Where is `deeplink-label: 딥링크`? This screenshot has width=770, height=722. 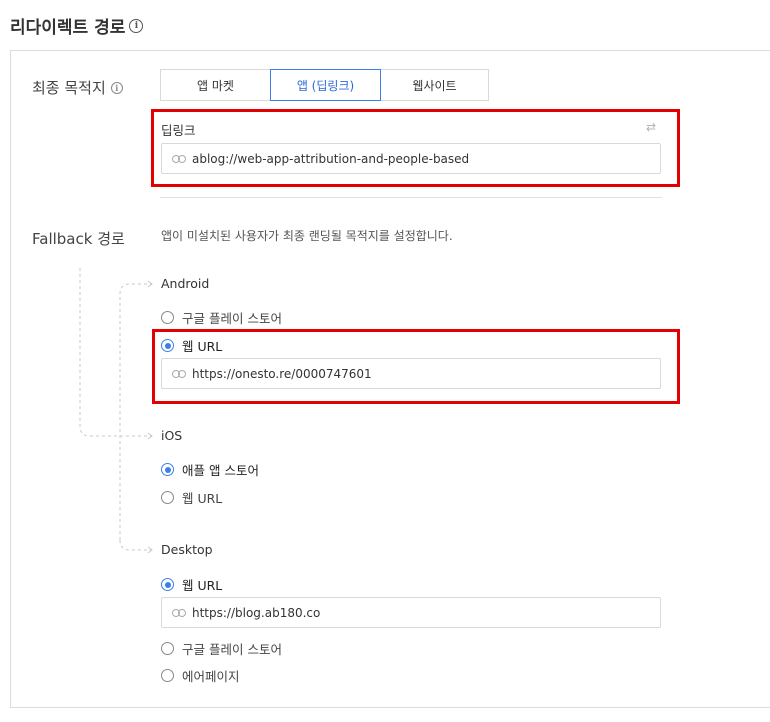
deeplink-label: 딥링크 is located at coordinates (178, 130).